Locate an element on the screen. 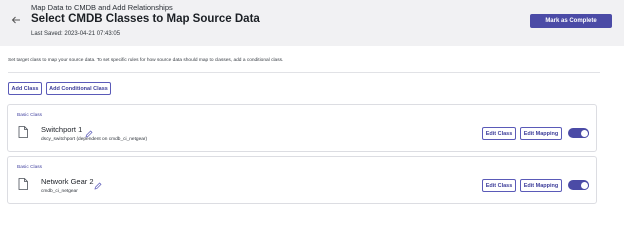  divider is located at coordinates (304, 72).